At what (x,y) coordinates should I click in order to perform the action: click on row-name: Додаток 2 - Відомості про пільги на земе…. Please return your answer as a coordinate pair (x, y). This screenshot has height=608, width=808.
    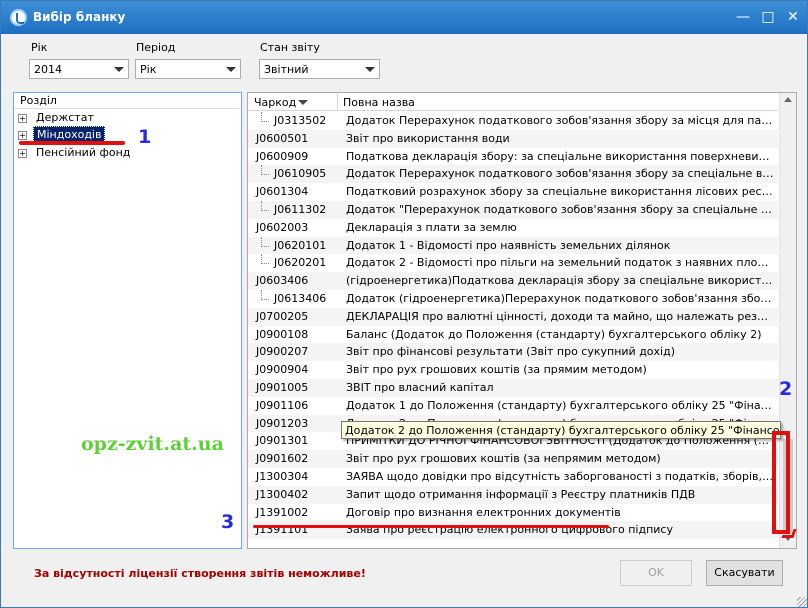
    Looking at the image, I should click on (560, 263).